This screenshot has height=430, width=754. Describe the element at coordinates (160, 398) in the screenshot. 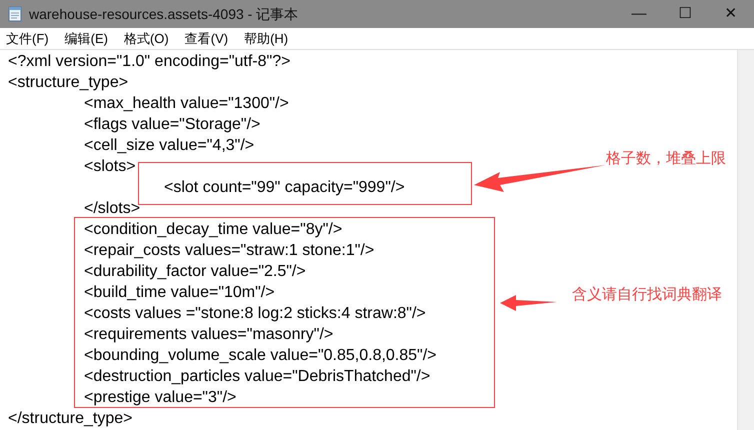

I see `code-line: <prestige value="3"/>` at that location.